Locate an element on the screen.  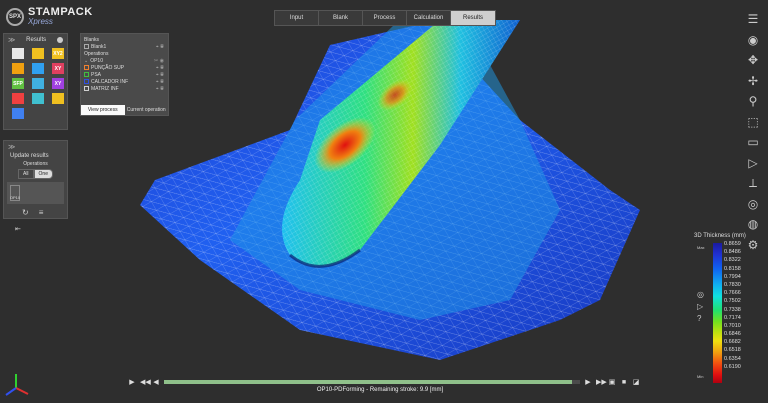
zoom-box-icon: ⬚ is located at coordinates (753, 122).